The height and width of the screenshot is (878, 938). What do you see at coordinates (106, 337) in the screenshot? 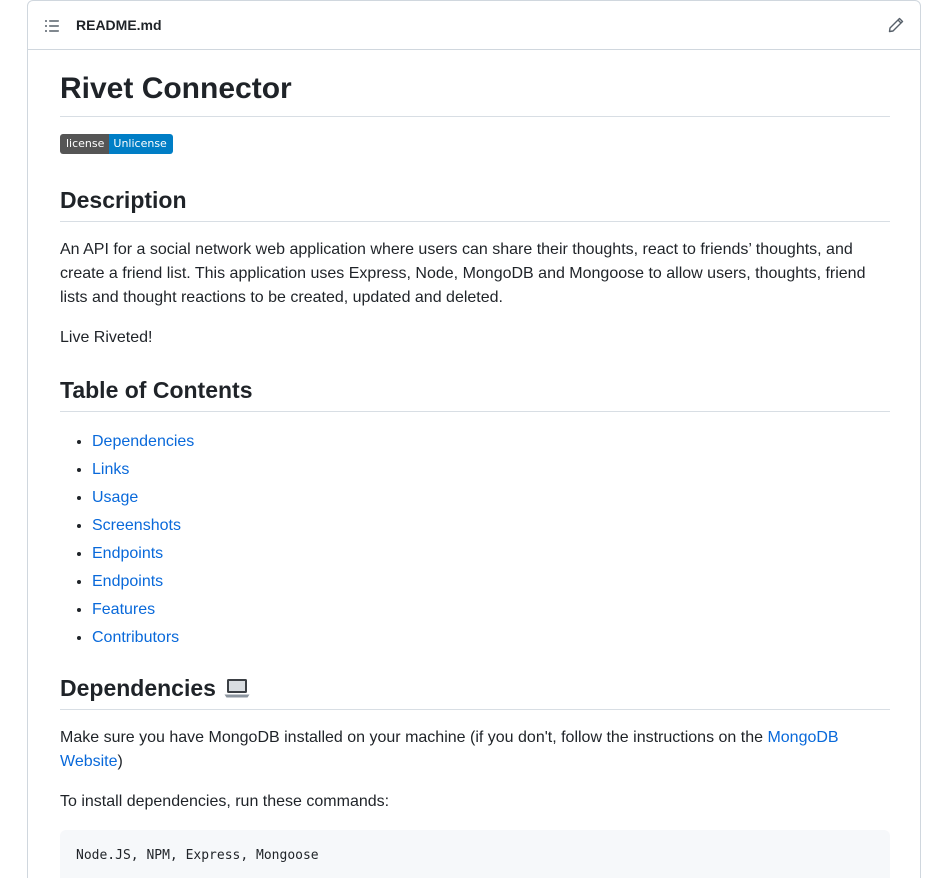
I see `tagline: Live Riveted!` at bounding box center [106, 337].